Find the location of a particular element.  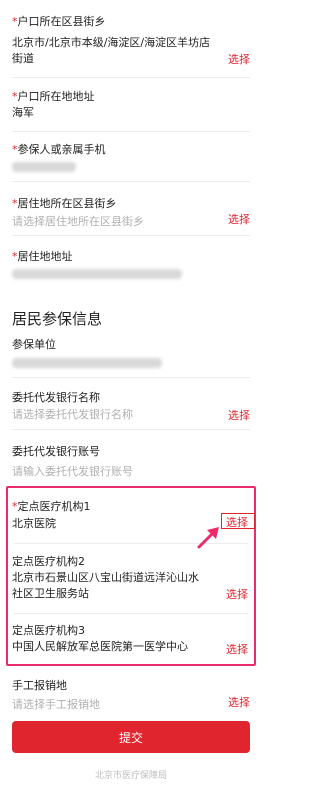

field-value: 北京市/北京市本级/海淀区/海淀区羊坊店街道 is located at coordinates (111, 50).